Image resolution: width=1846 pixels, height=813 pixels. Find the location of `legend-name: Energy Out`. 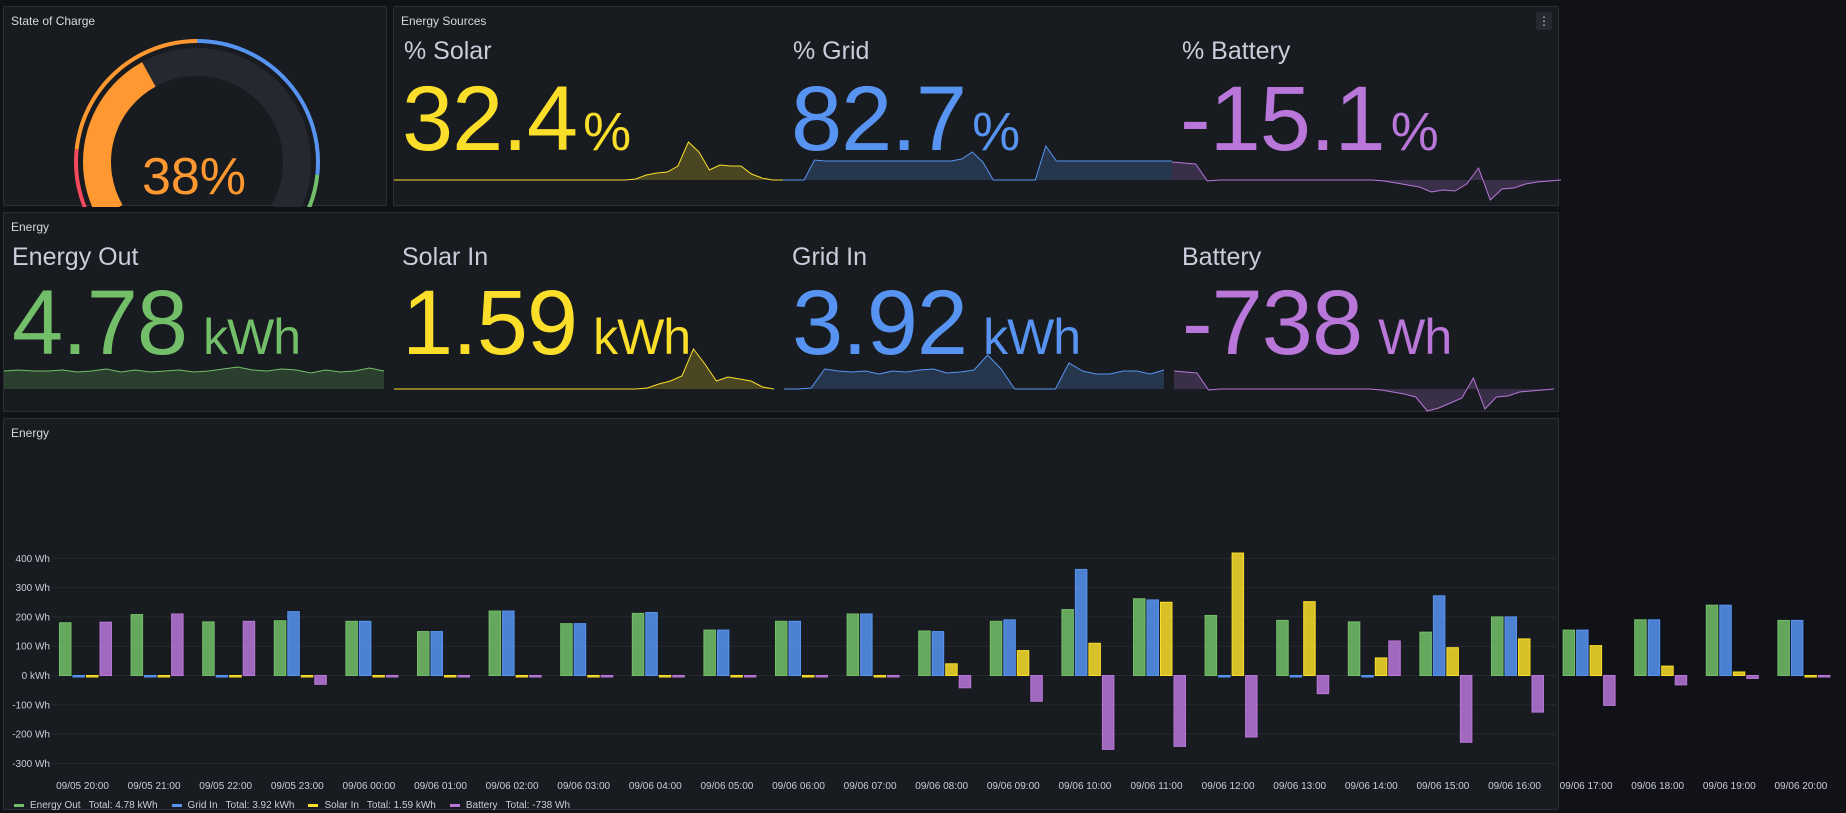

legend-name: Energy Out is located at coordinates (55, 805).